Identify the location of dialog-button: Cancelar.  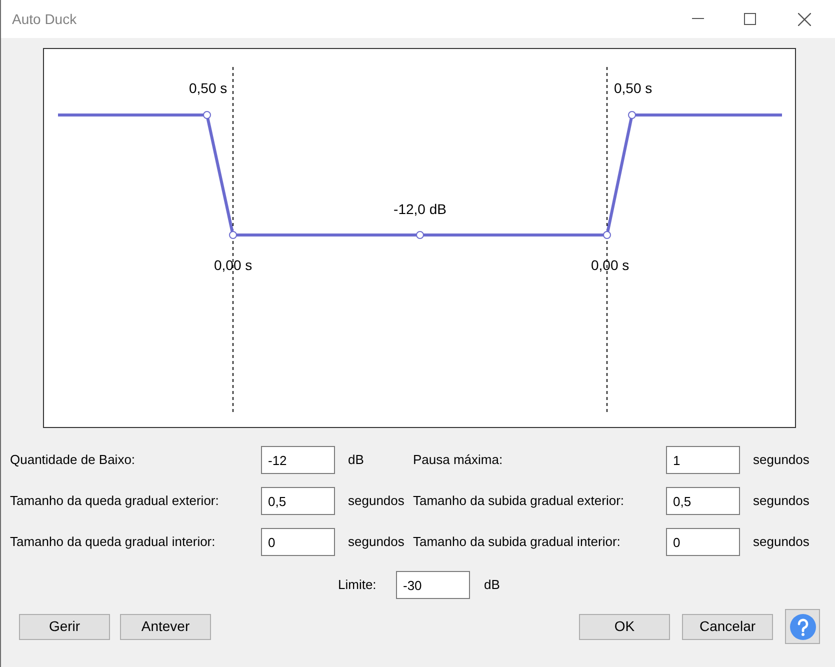
(727, 627).